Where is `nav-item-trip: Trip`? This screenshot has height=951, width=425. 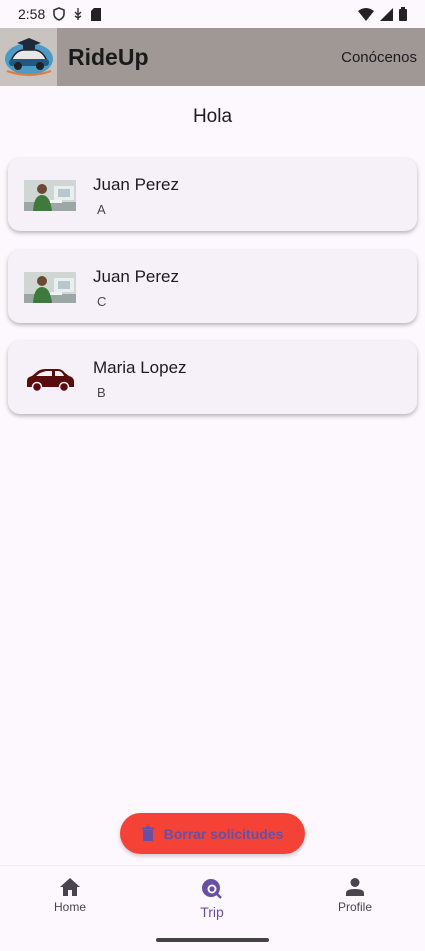
nav-item-trip: Trip is located at coordinates (212, 899).